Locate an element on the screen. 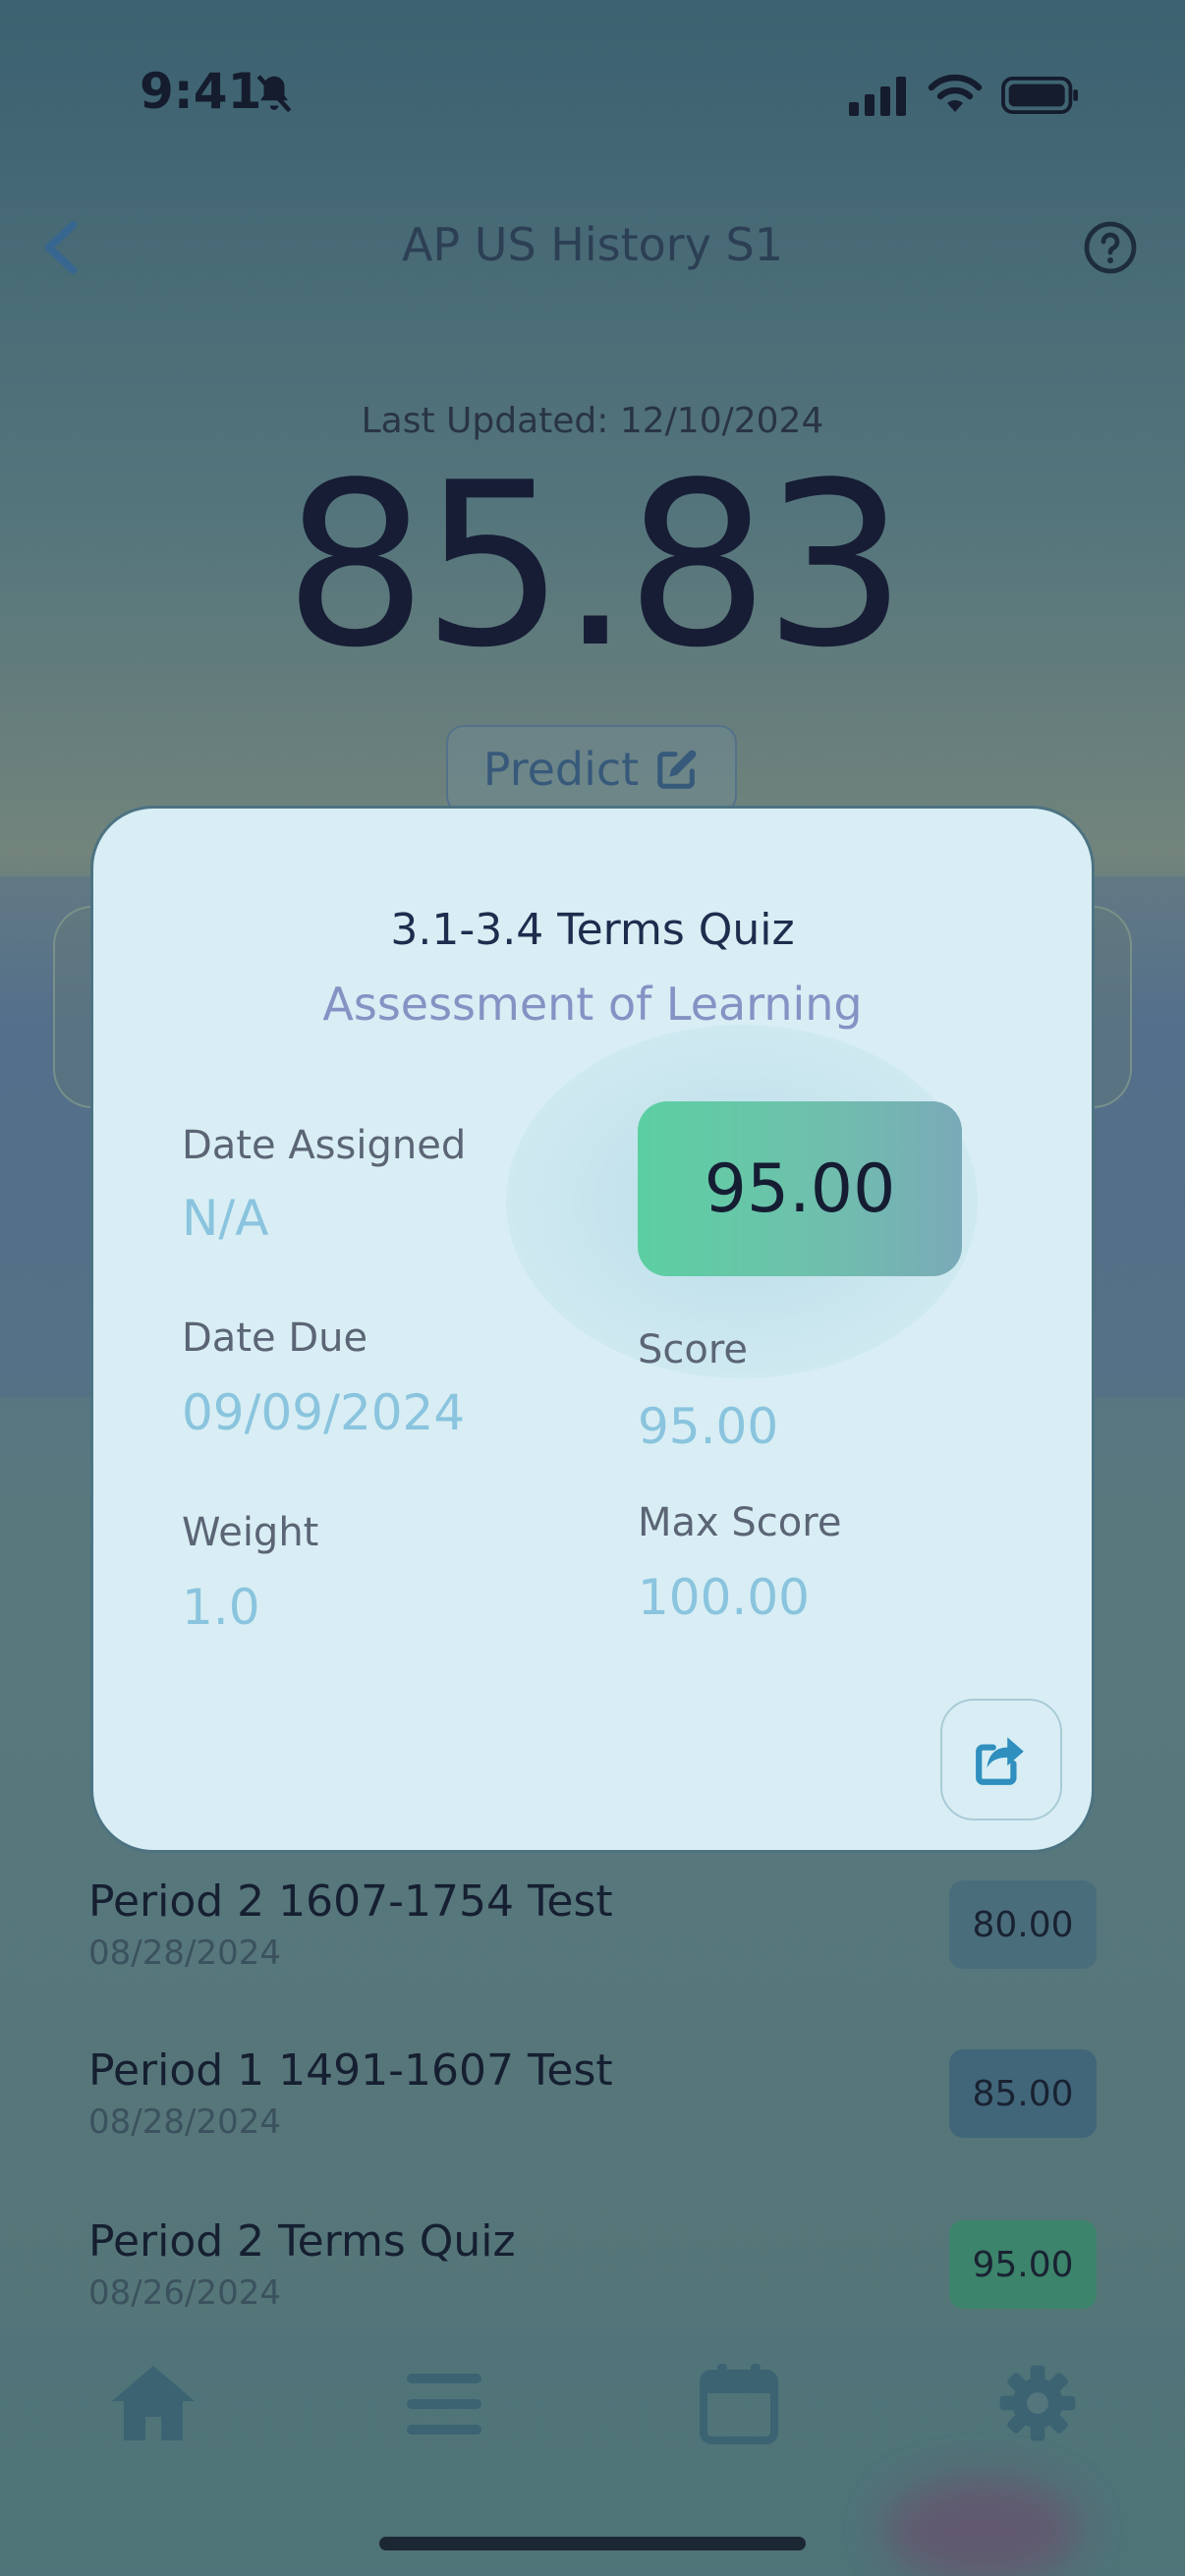 This screenshot has height=2576, width=1185. date-due-value: 09/09/2024 is located at coordinates (324, 1412).